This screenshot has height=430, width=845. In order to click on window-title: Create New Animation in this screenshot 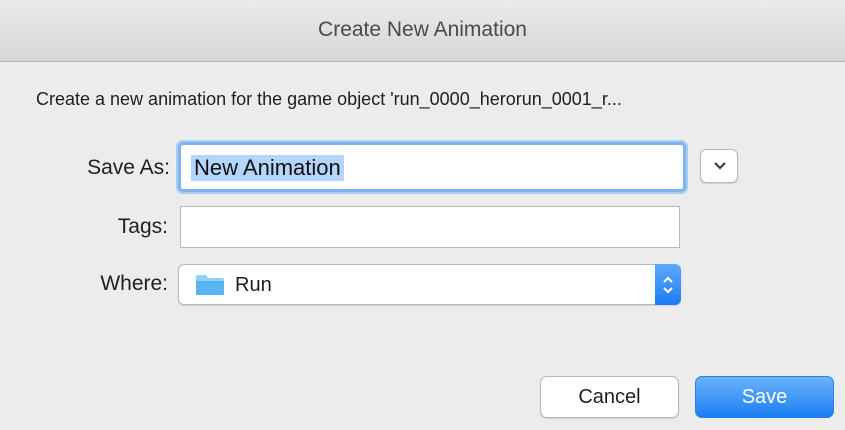, I will do `click(422, 29)`.